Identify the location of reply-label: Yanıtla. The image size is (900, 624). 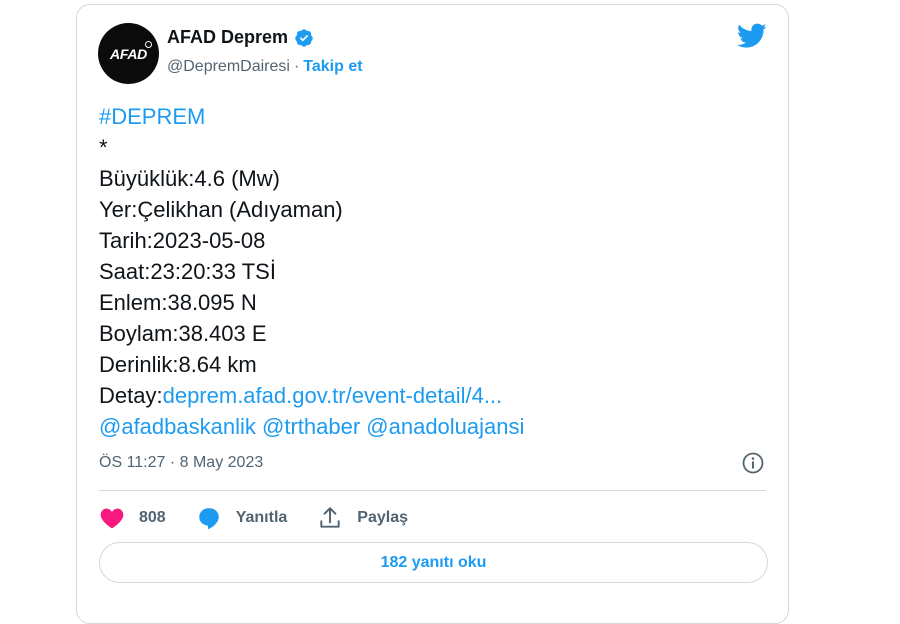
(261, 517).